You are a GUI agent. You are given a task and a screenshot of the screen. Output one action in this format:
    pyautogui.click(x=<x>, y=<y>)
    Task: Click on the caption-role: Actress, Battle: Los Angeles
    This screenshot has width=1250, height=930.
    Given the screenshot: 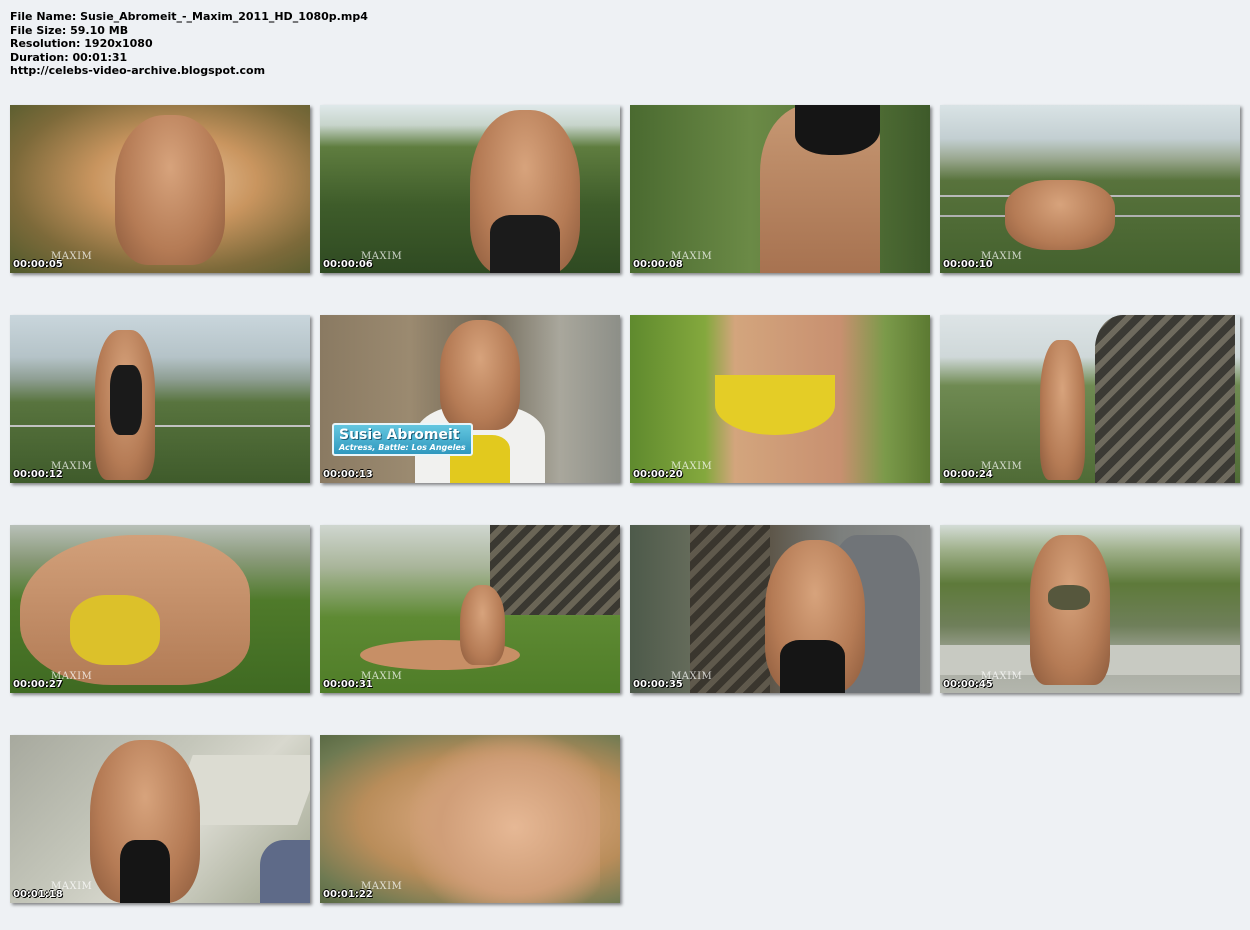 What is the action you would take?
    pyautogui.click(x=402, y=447)
    